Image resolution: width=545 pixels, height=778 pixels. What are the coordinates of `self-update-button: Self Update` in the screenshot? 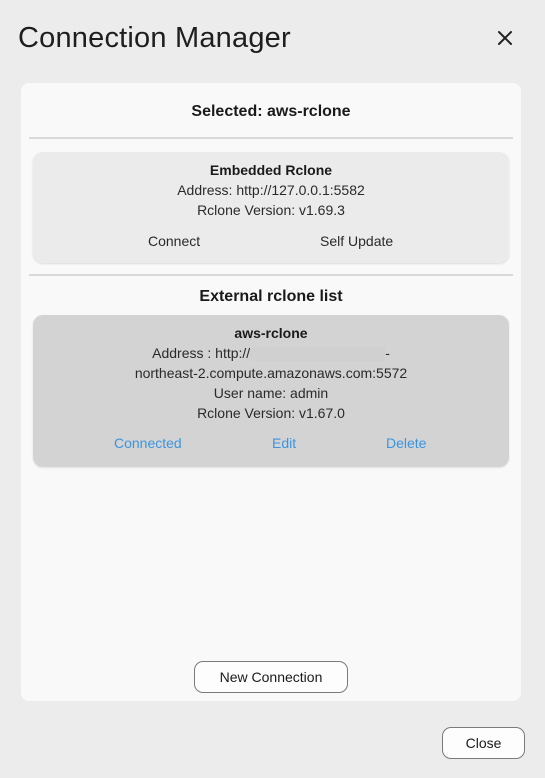 It's located at (356, 241).